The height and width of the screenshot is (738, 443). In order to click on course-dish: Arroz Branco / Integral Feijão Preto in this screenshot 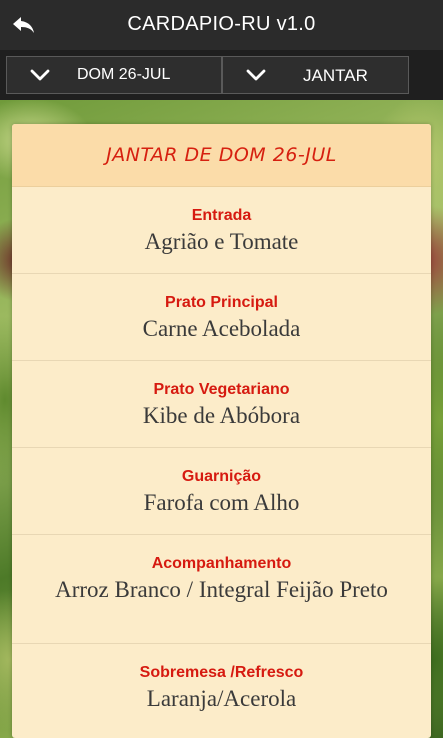, I will do `click(221, 589)`.